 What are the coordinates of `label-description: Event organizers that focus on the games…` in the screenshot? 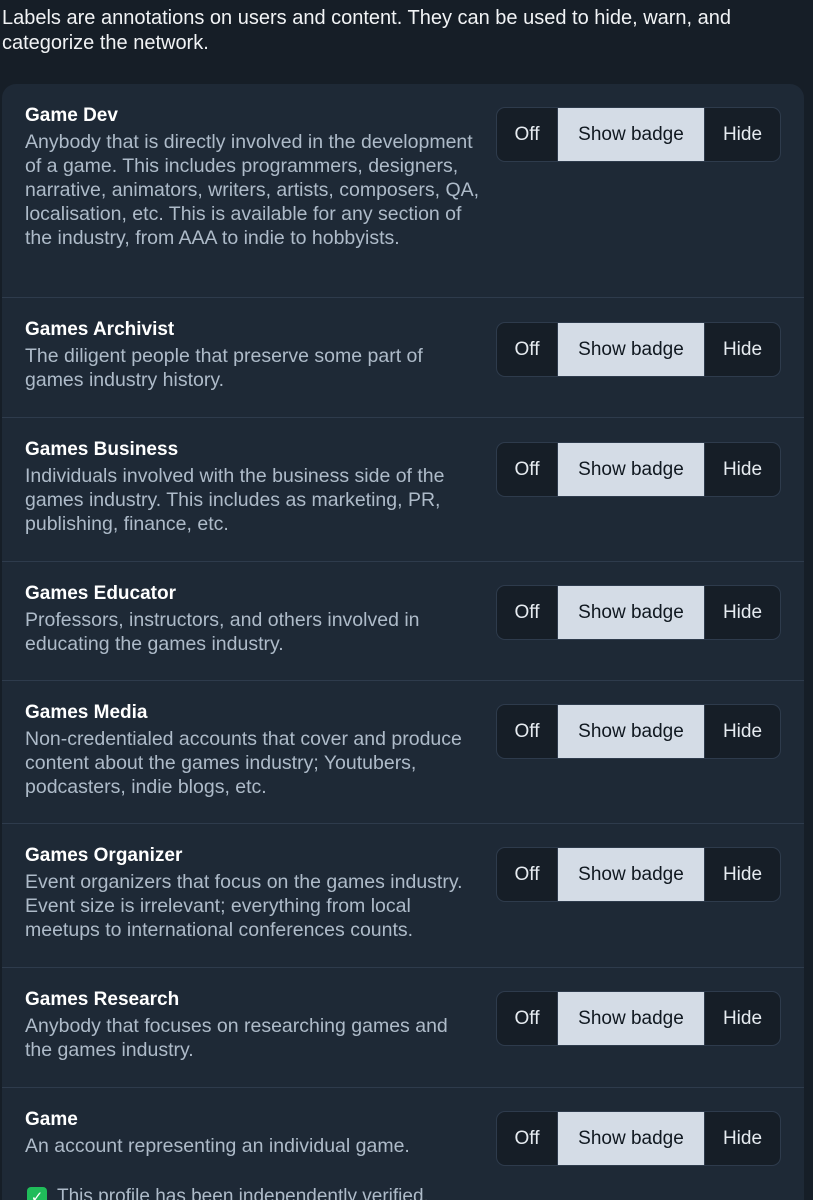 It's located at (244, 906).